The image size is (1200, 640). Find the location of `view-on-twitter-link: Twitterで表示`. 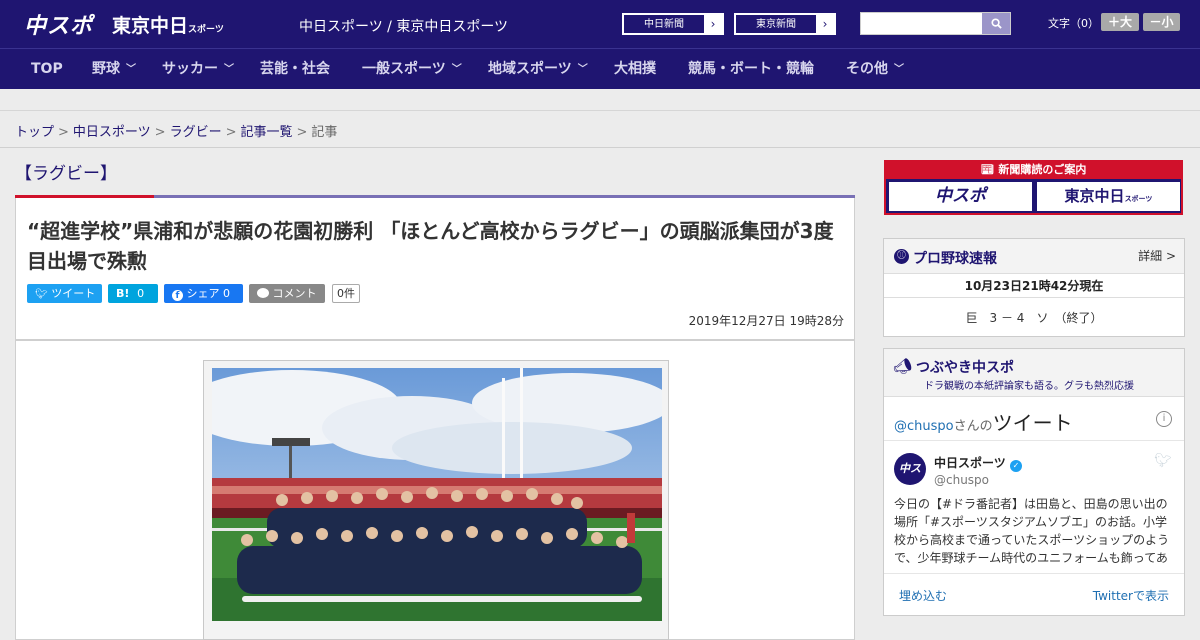

view-on-twitter-link: Twitterで表示 is located at coordinates (1131, 595).